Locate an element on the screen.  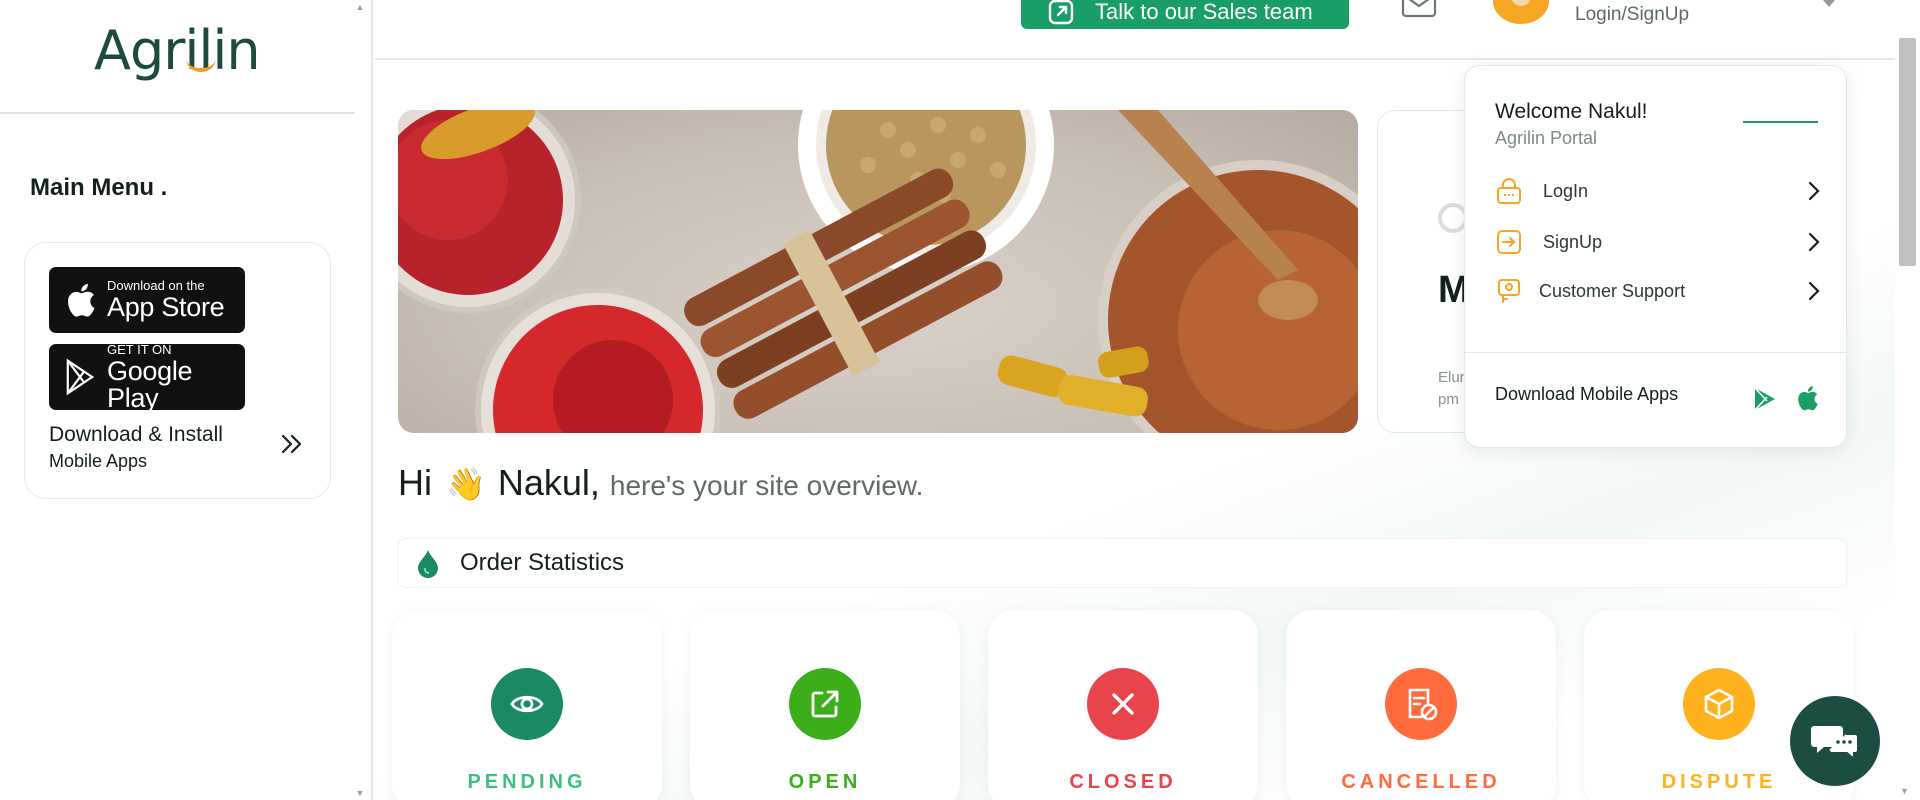
download-mobile-apps-label: Download Mobile Apps is located at coordinates (1587, 394).